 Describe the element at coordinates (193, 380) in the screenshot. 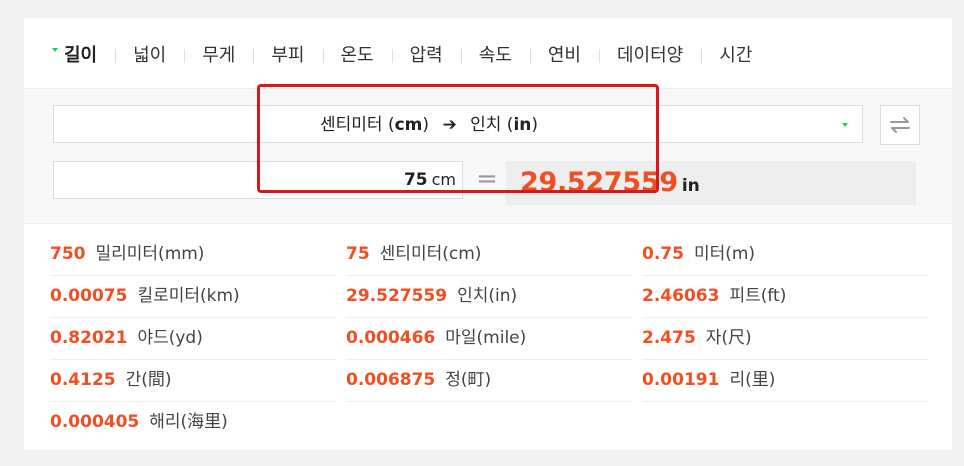

I see `result-item: 0.4125 간(間)` at that location.